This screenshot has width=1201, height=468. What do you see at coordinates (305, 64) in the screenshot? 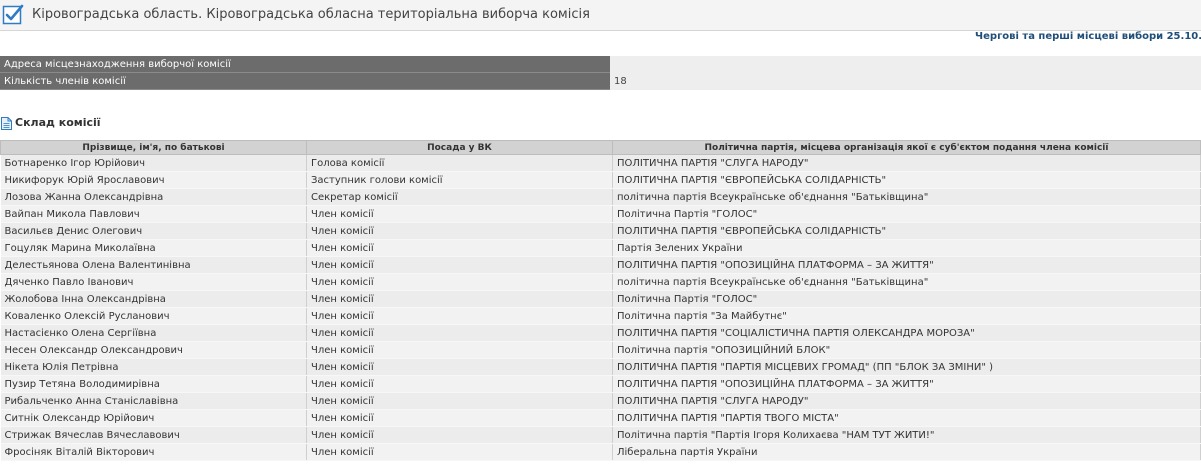
I see `address-label: Адреса місцезнаходження виборчої комісії` at bounding box center [305, 64].